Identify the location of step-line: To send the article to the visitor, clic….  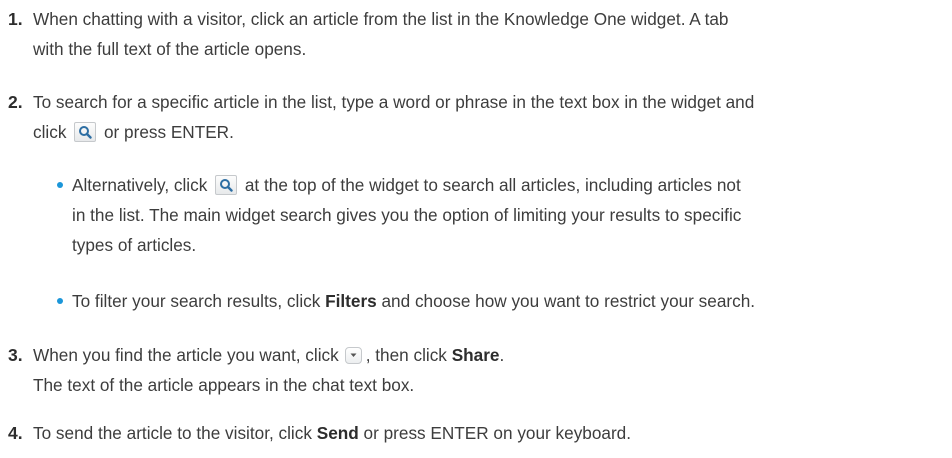
(492, 433).